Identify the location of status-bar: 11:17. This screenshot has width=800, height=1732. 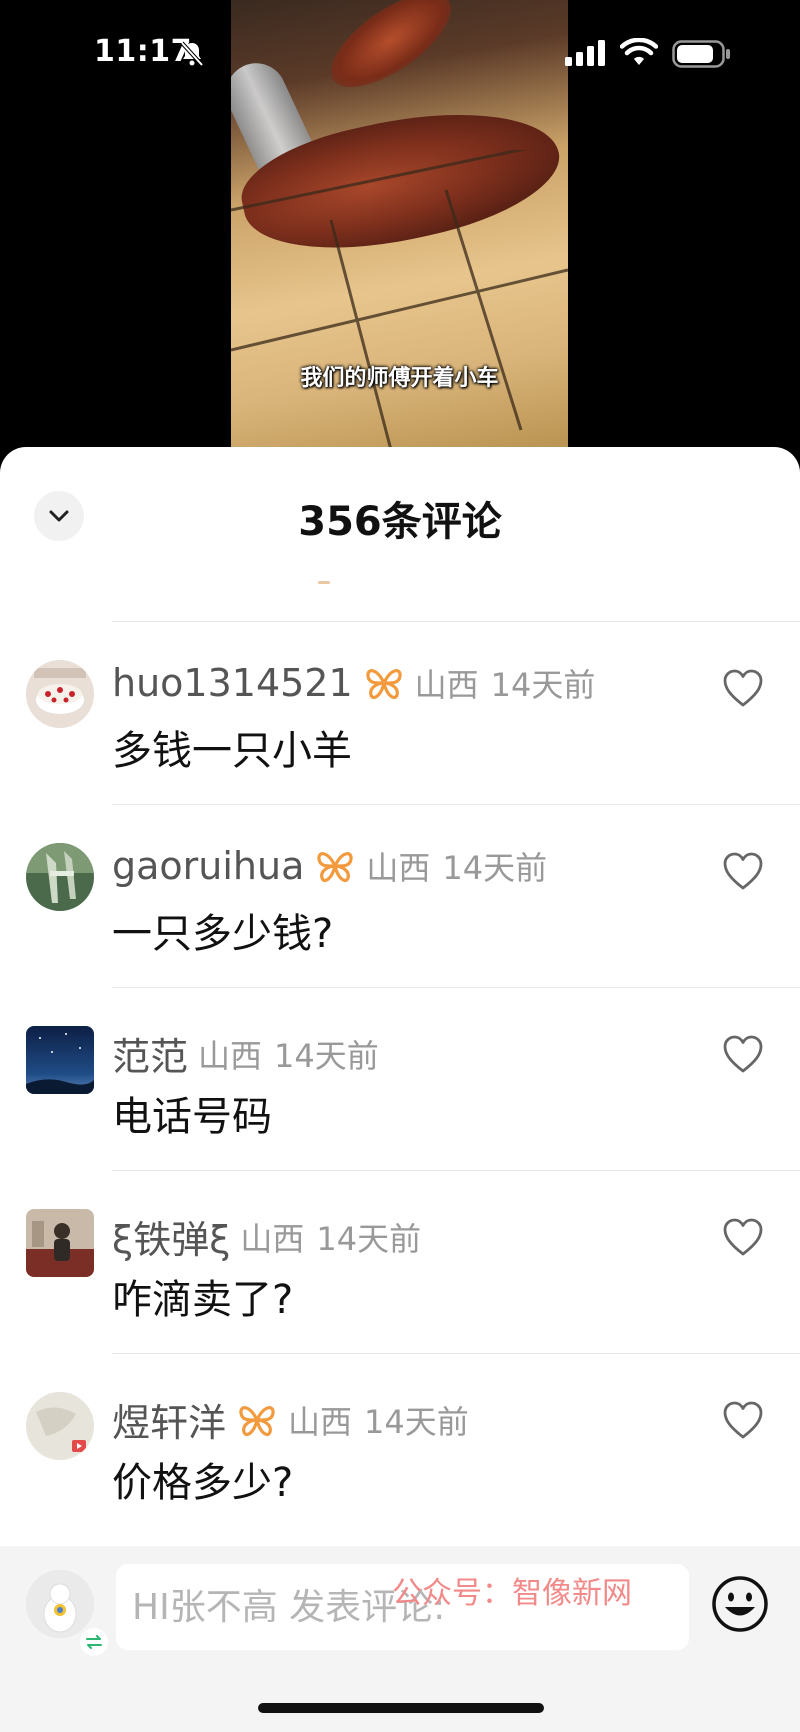
(400, 55).